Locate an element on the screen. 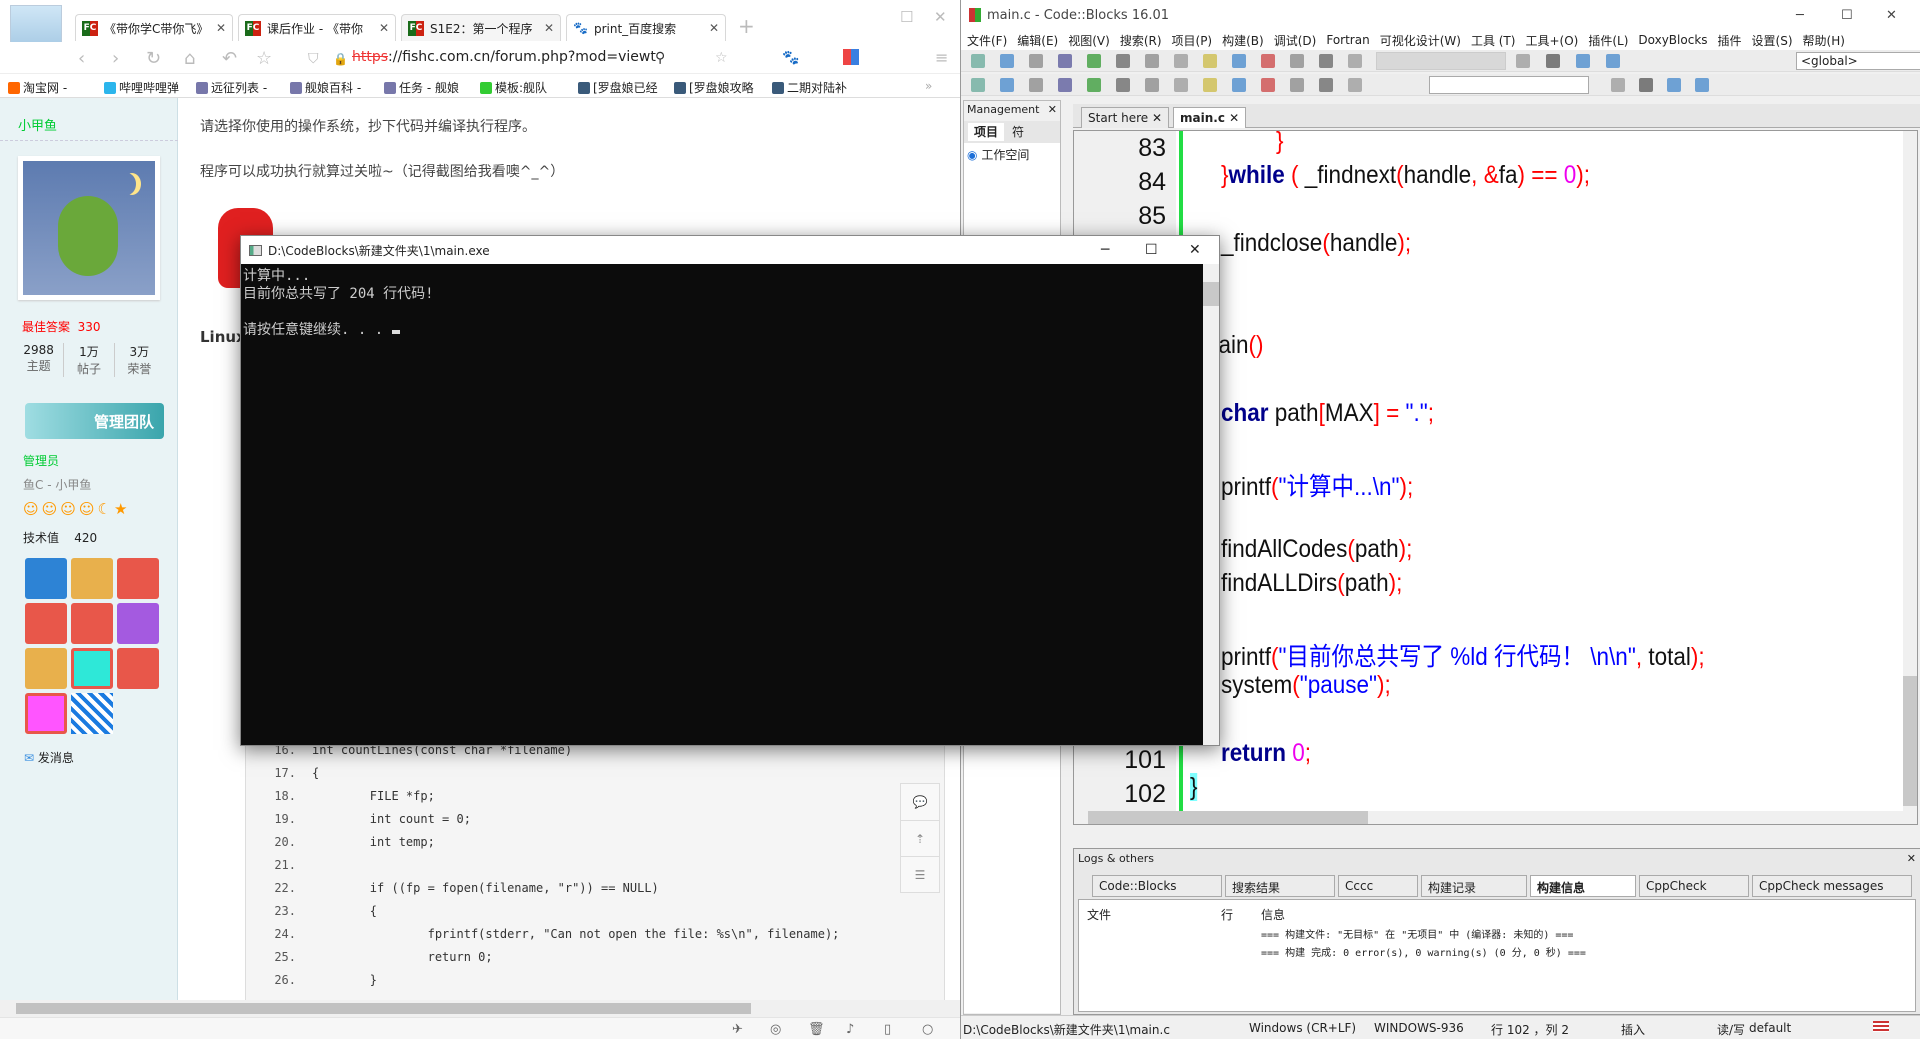  browser-tab: FC 《带你学C带你飞》 ✕ is located at coordinates (154, 27).